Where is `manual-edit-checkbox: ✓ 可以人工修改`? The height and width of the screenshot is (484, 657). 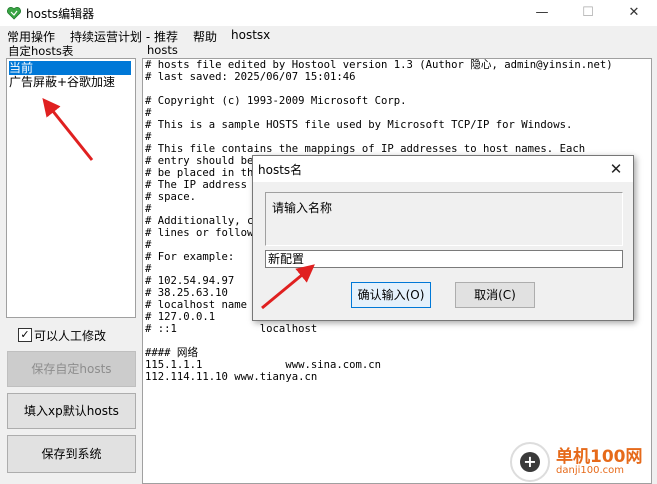
manual-edit-checkbox: ✓ 可以人工修改 is located at coordinates (73, 335).